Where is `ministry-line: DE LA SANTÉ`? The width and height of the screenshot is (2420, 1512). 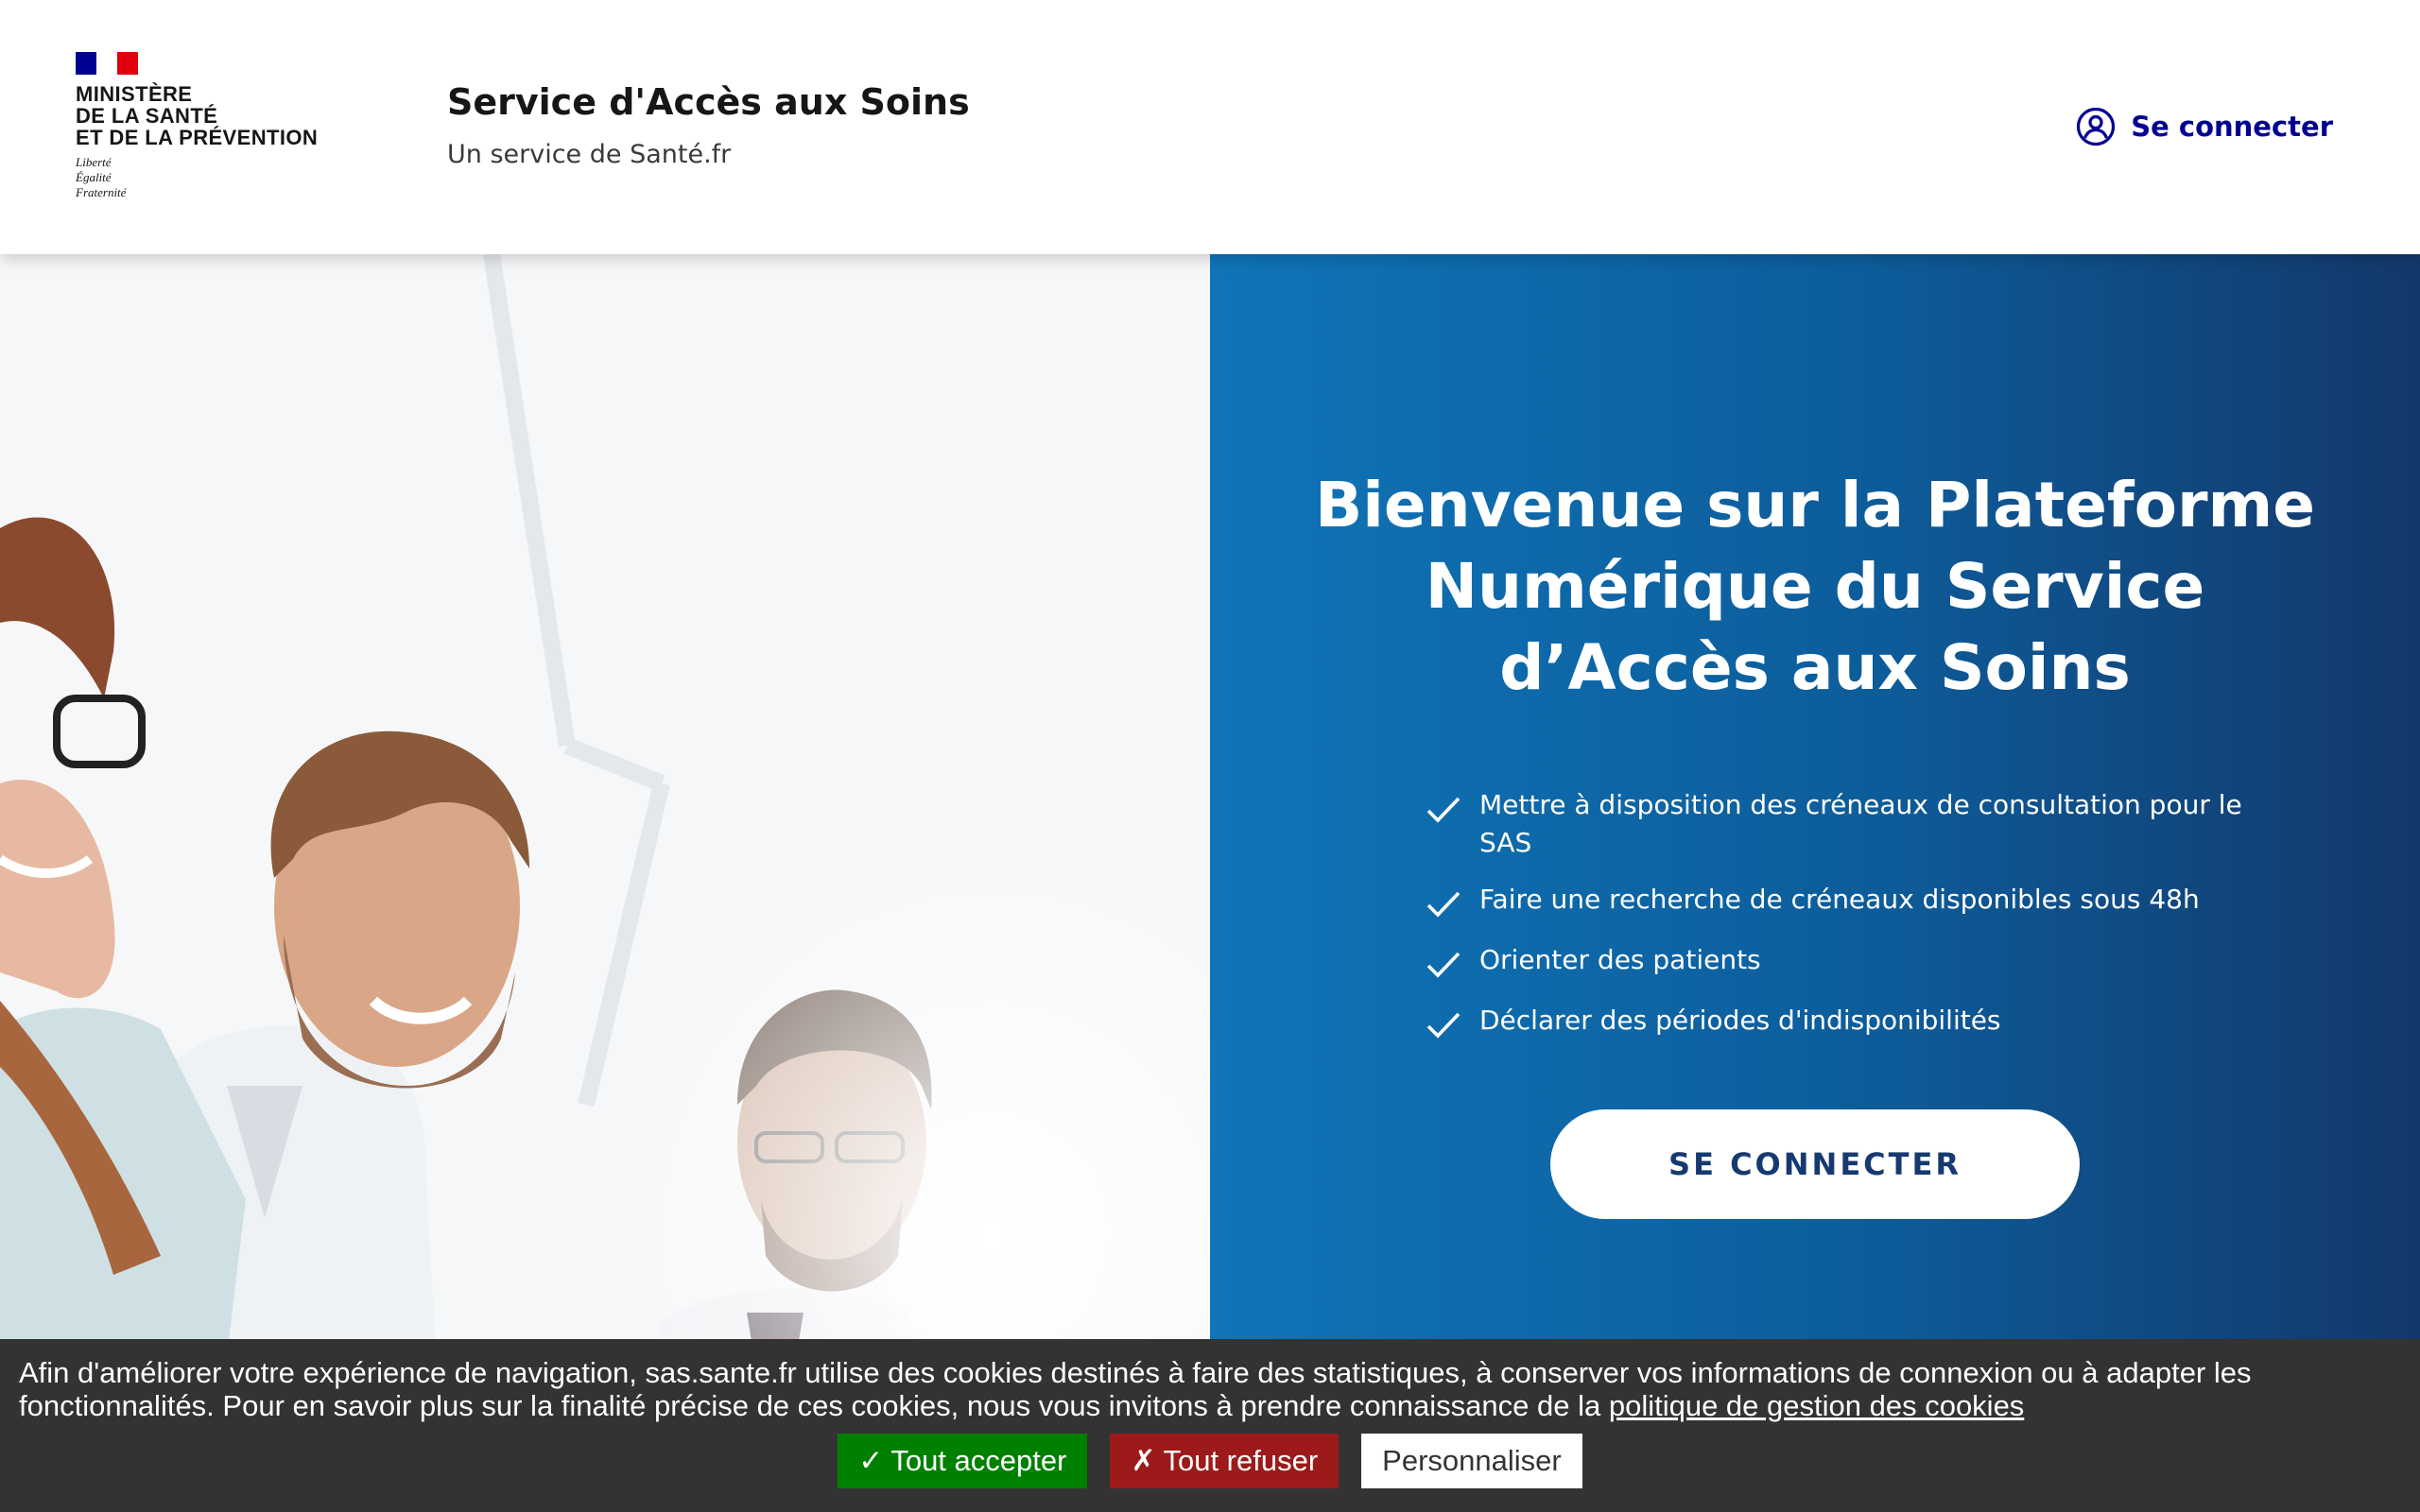 ministry-line: DE LA SANTÉ is located at coordinates (147, 116).